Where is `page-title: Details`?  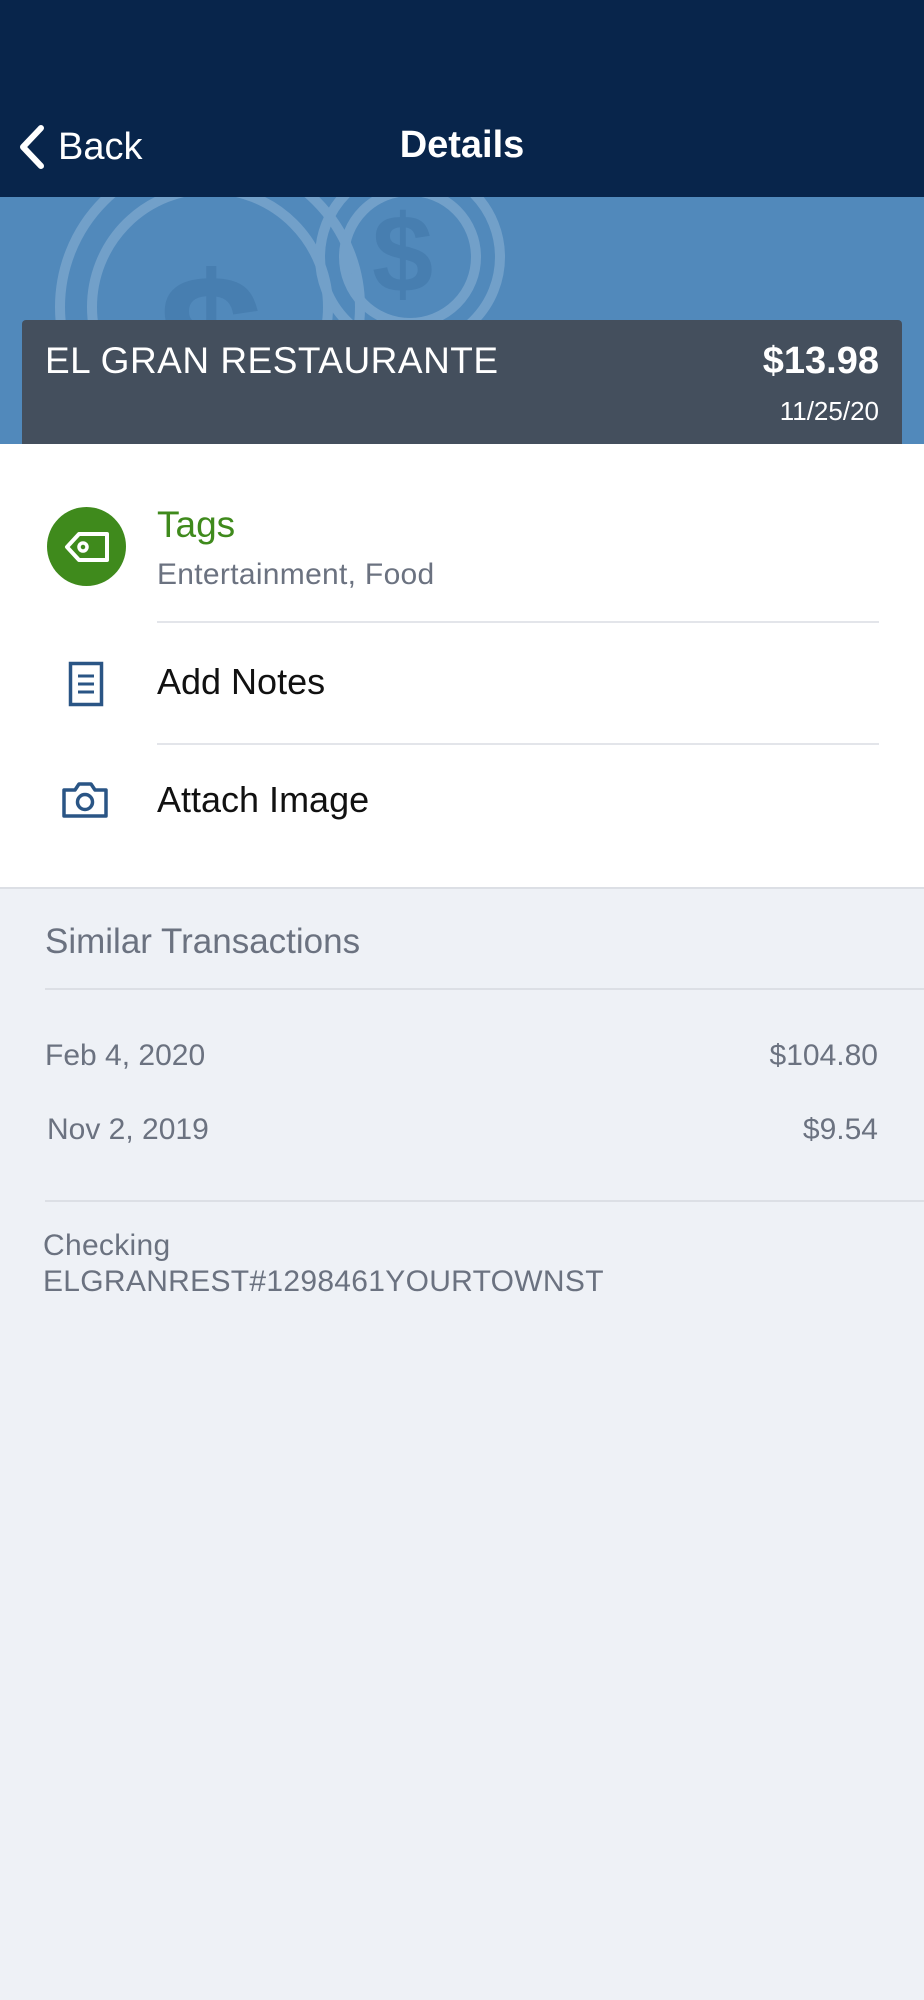 page-title: Details is located at coordinates (462, 145).